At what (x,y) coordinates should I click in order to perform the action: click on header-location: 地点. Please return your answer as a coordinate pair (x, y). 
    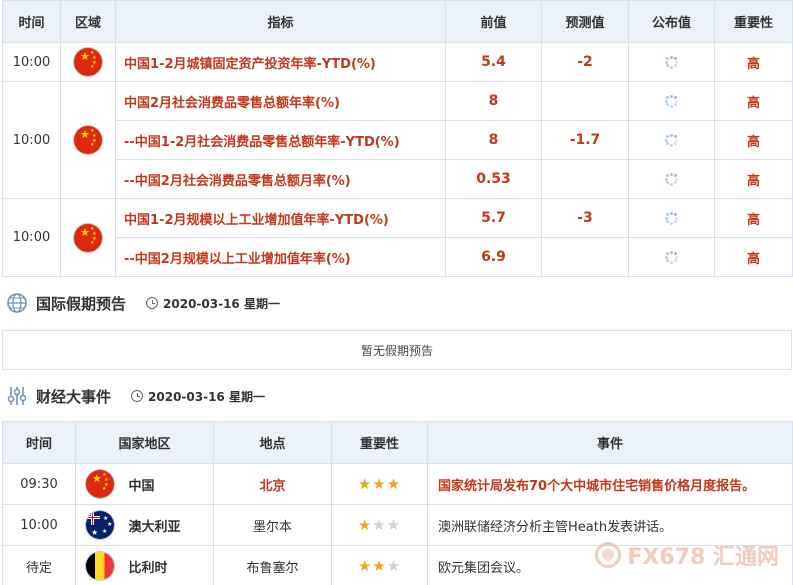
    Looking at the image, I should click on (272, 442).